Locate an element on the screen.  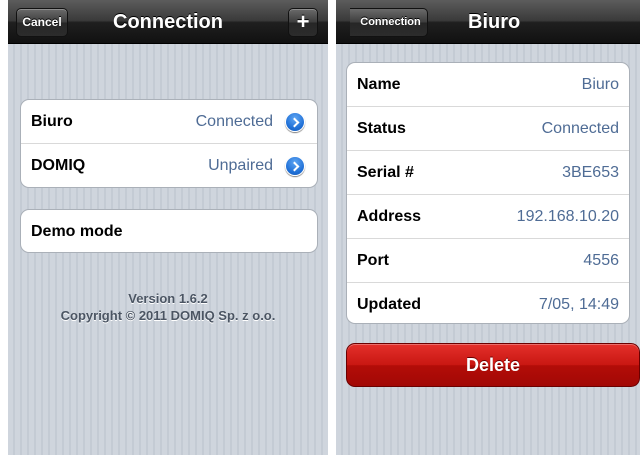
device-row-domiq: DOMIQ Unpaired is located at coordinates (169, 165).